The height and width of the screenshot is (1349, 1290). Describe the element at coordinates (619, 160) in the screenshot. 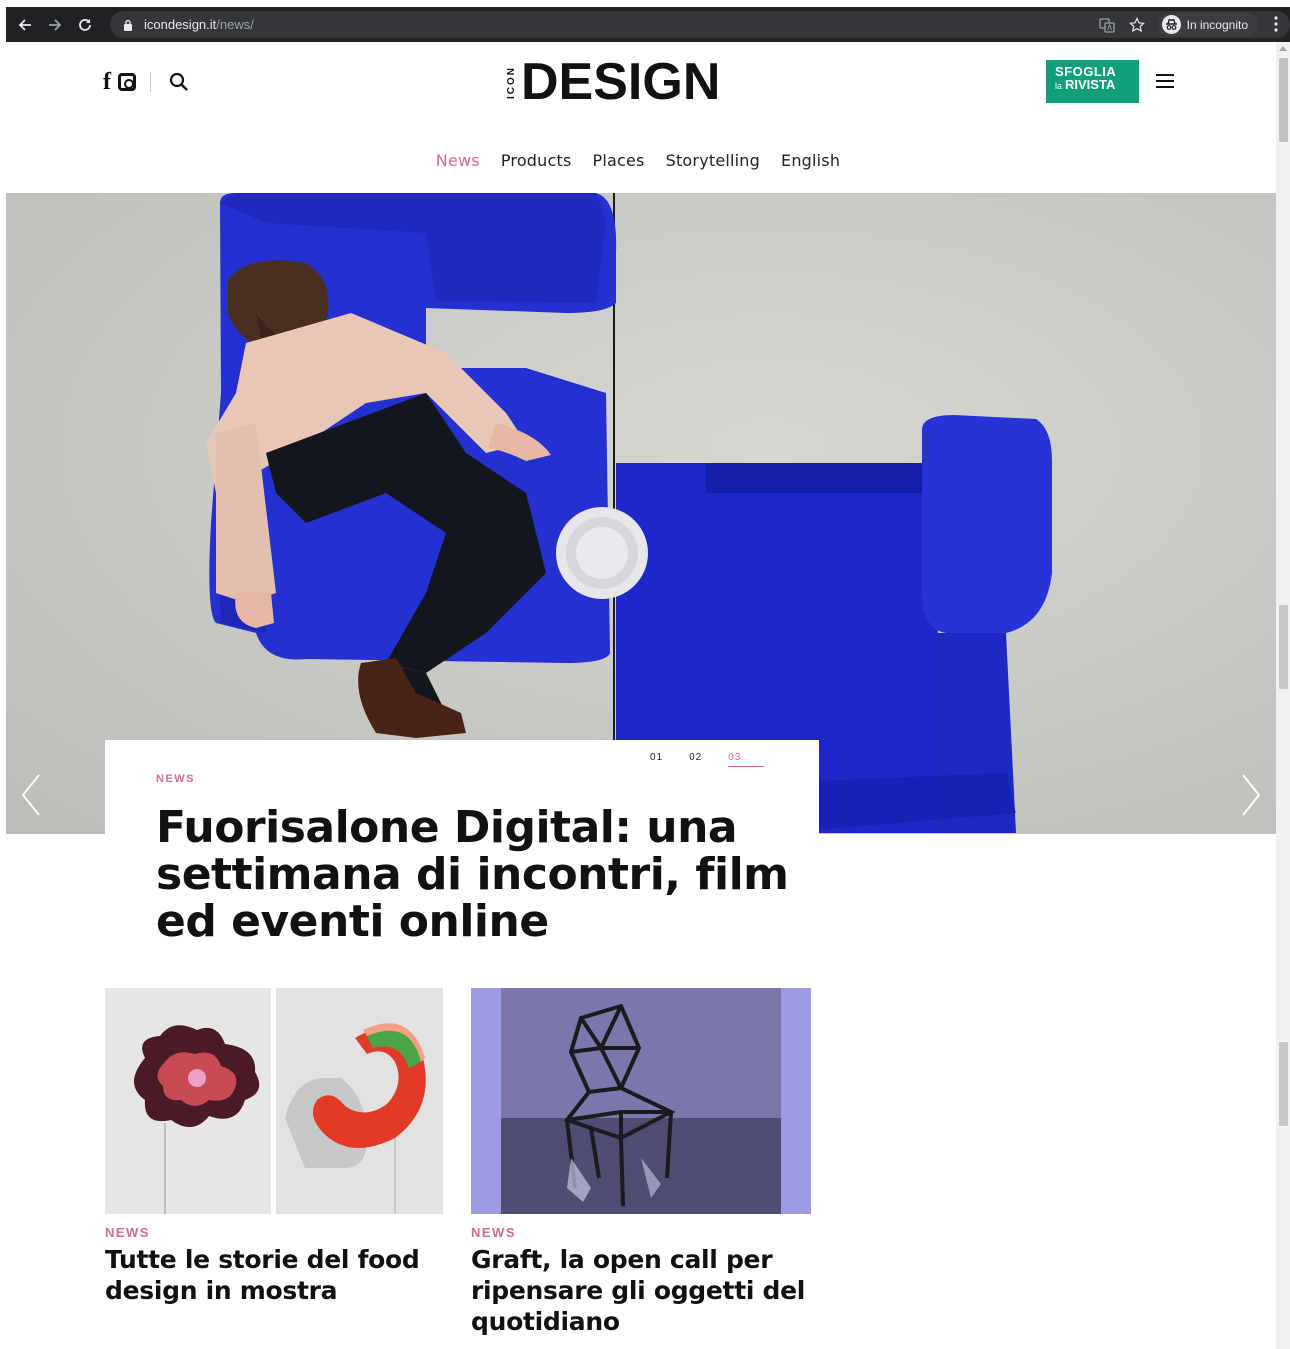

I see `nav-item-places: Places` at that location.